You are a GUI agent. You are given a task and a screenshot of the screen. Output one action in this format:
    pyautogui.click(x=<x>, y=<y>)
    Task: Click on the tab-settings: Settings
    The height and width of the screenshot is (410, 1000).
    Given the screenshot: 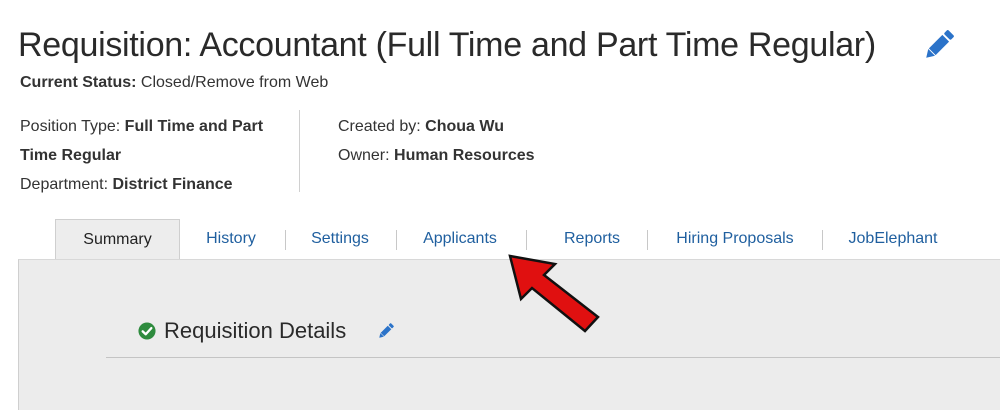 What is the action you would take?
    pyautogui.click(x=340, y=239)
    